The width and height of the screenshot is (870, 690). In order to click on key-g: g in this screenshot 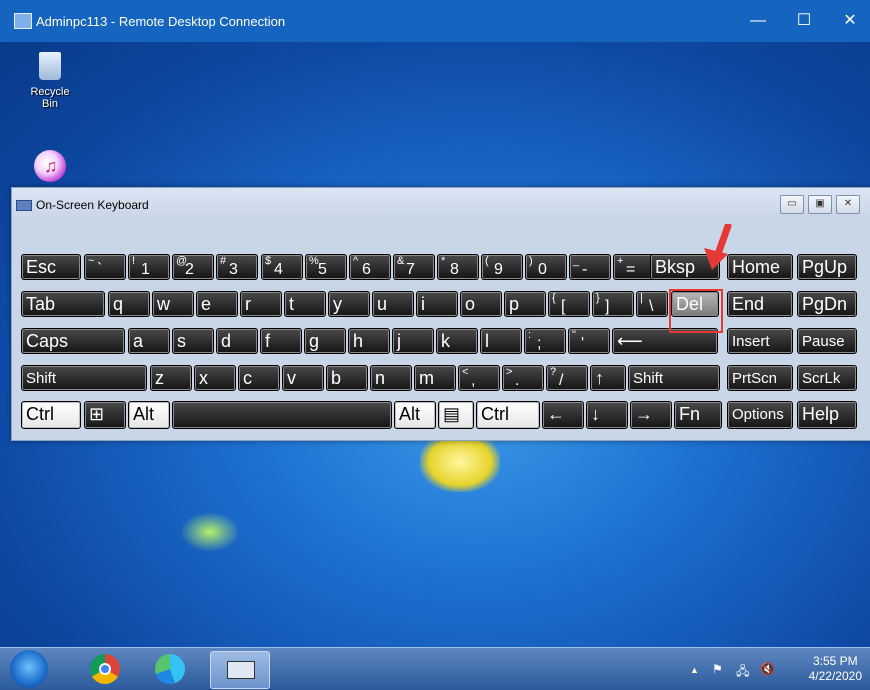, I will do `click(325, 341)`.